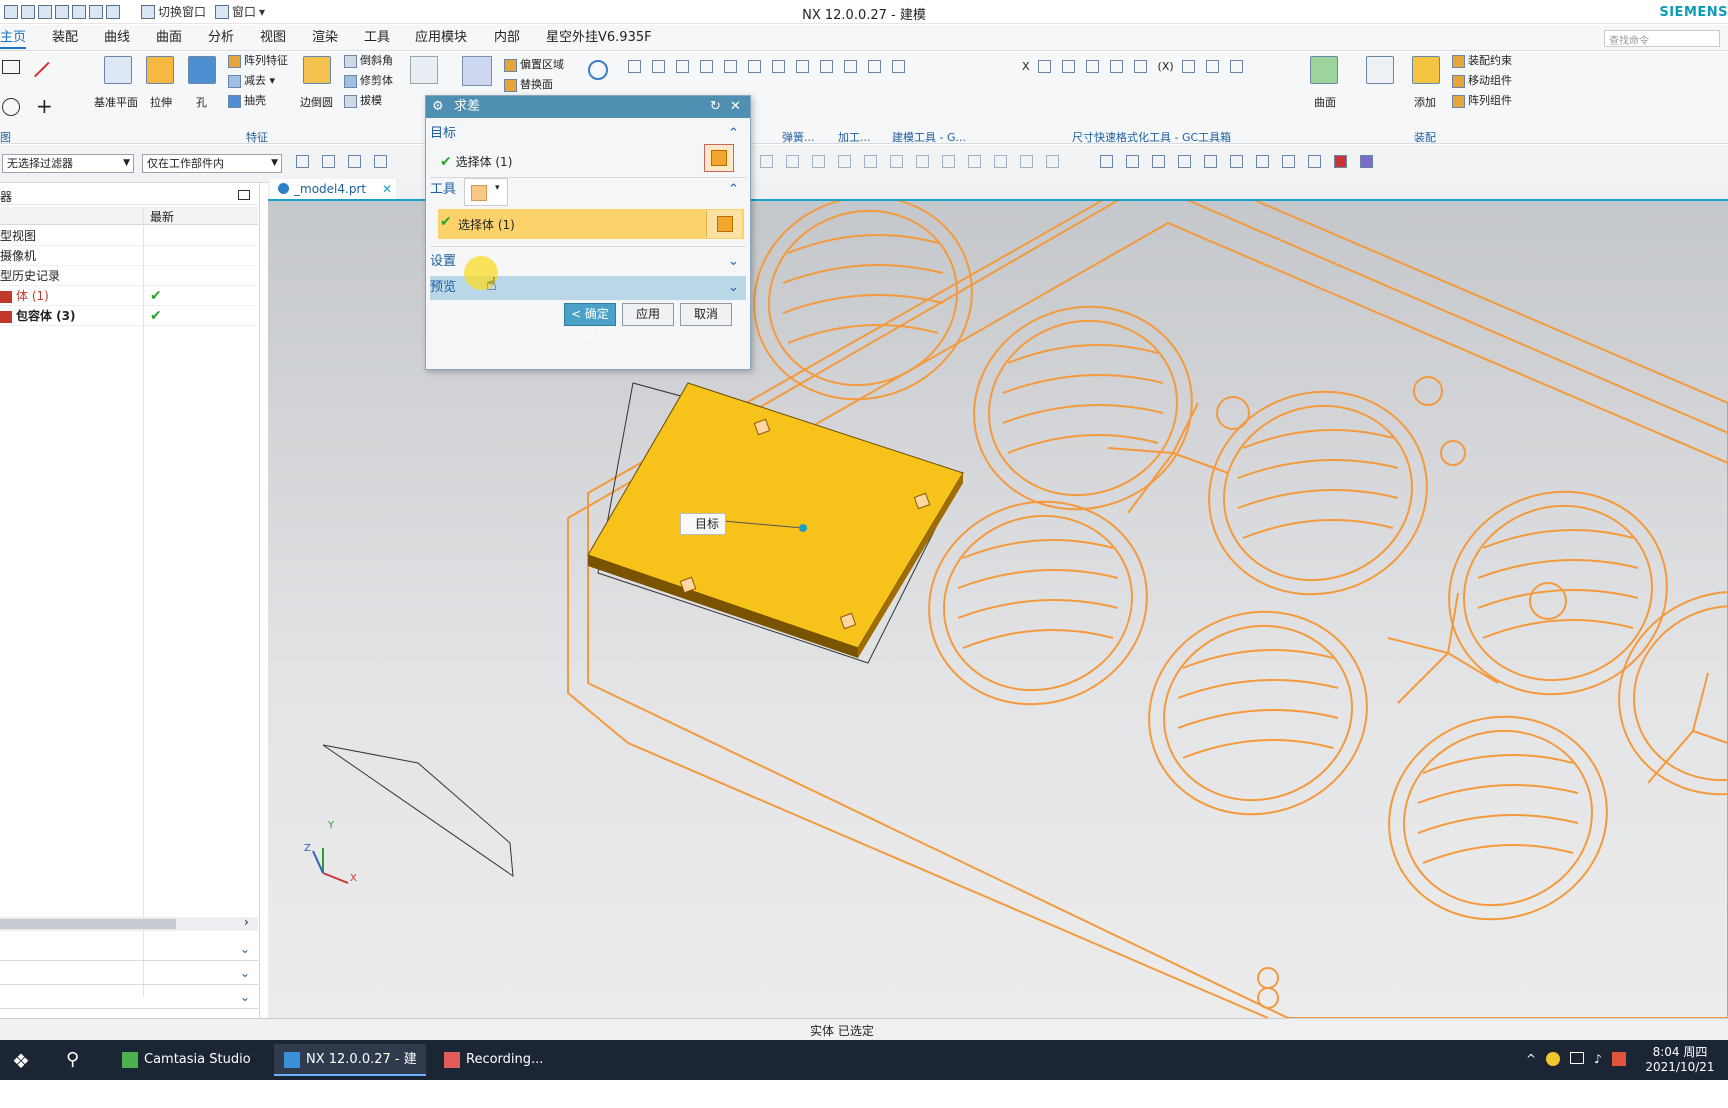 This screenshot has width=1728, height=1108. Describe the element at coordinates (528, 85) in the screenshot. I see `replace-face-button: 替换面` at that location.